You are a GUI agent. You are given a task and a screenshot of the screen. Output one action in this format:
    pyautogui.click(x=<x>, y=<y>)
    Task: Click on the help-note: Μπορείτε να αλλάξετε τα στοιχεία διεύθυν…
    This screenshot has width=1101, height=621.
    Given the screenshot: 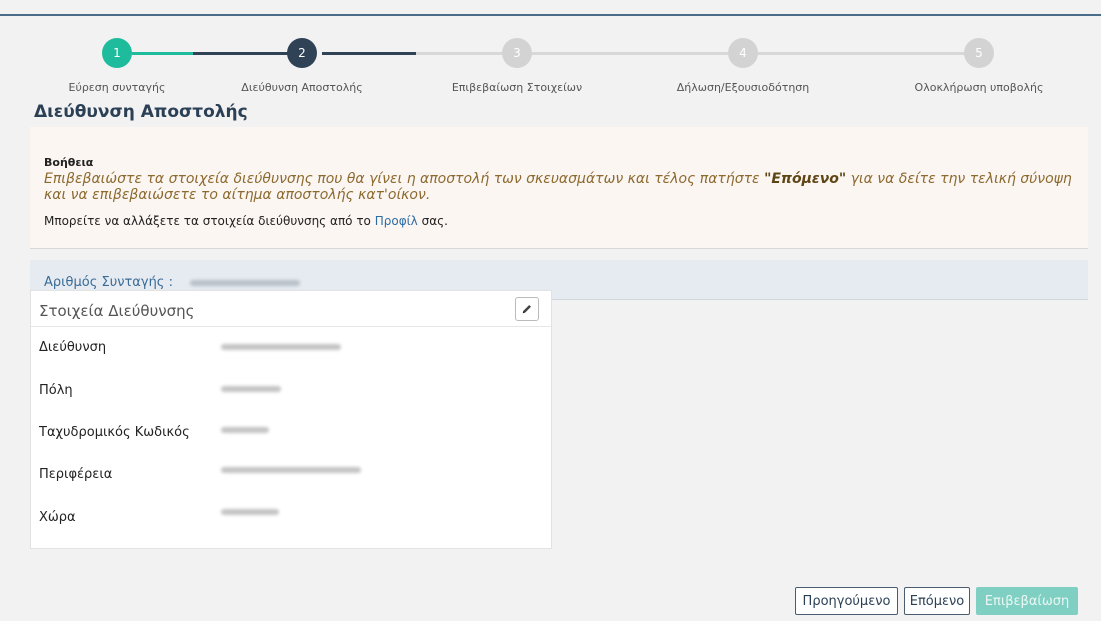 What is the action you would take?
    pyautogui.click(x=246, y=221)
    